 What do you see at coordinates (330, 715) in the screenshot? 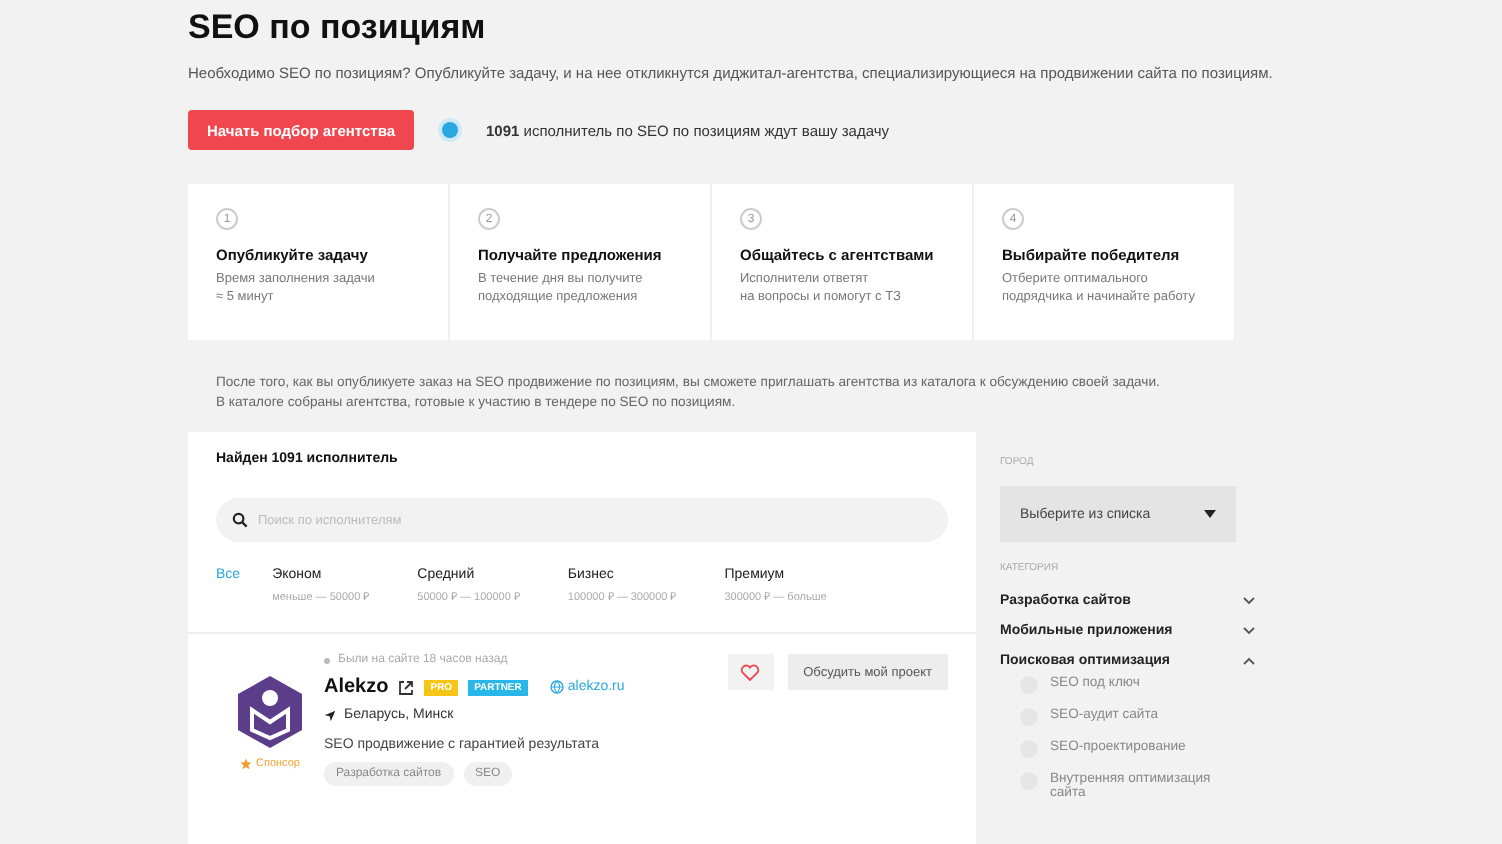
I see `location-arrow-icon` at bounding box center [330, 715].